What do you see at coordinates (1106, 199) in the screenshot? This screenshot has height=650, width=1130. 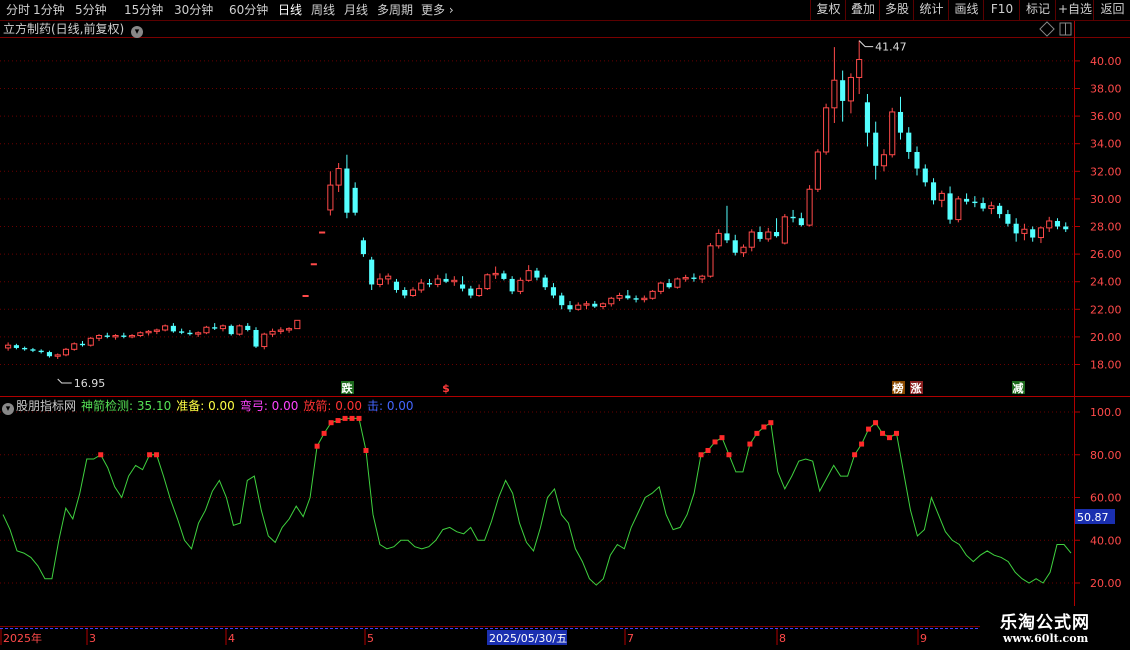 I see `price-tick-label: 30.00` at bounding box center [1106, 199].